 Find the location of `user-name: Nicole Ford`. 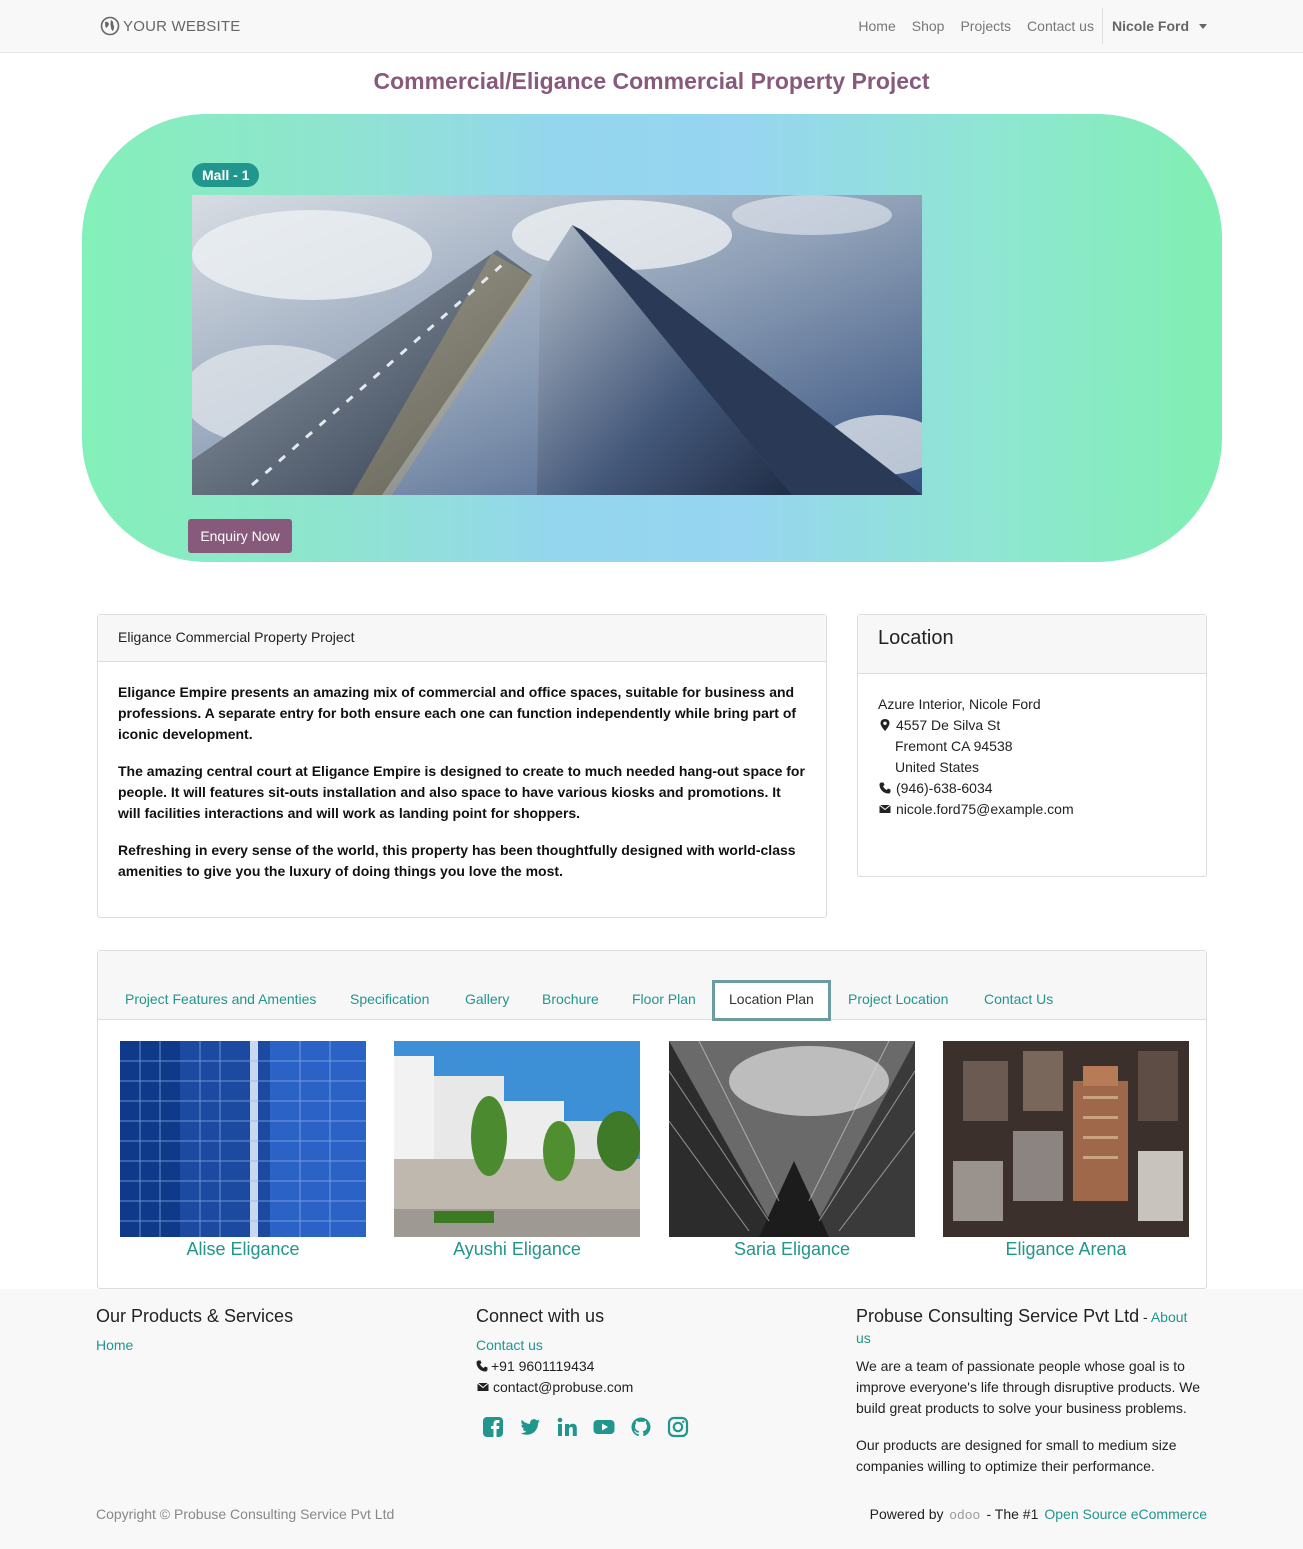

user-name: Nicole Ford is located at coordinates (1150, 26).